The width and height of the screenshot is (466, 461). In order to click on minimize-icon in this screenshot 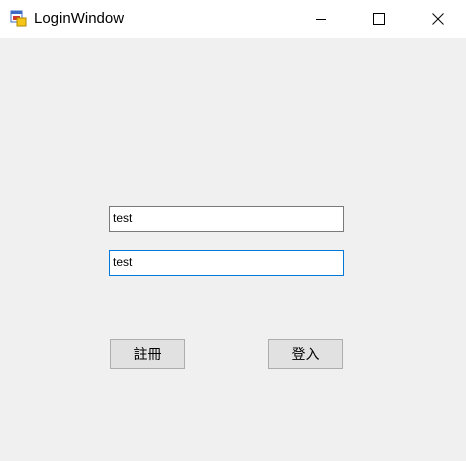, I will do `click(321, 19)`.